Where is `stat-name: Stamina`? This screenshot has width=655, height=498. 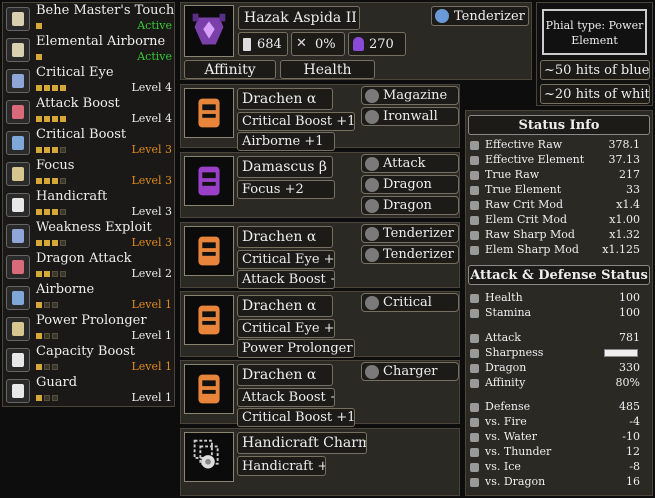
stat-name: Stamina is located at coordinates (508, 312).